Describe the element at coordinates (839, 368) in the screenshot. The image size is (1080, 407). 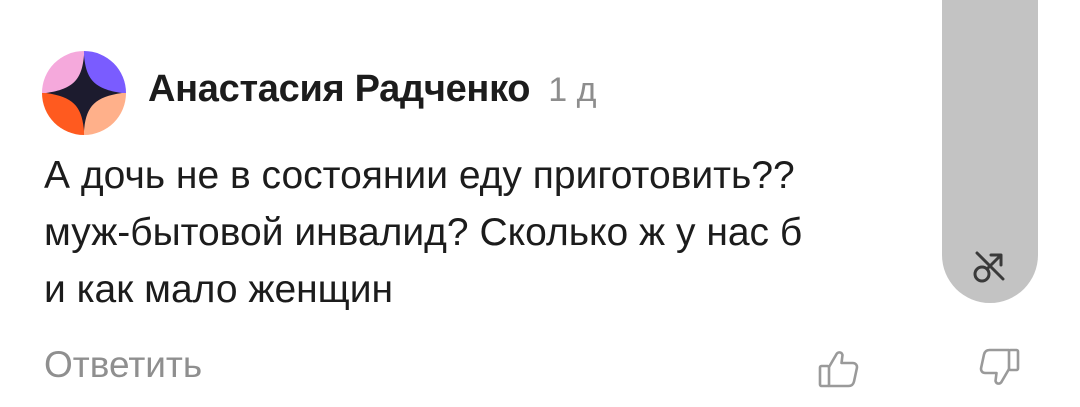
I see `thumbs-up-icon` at that location.